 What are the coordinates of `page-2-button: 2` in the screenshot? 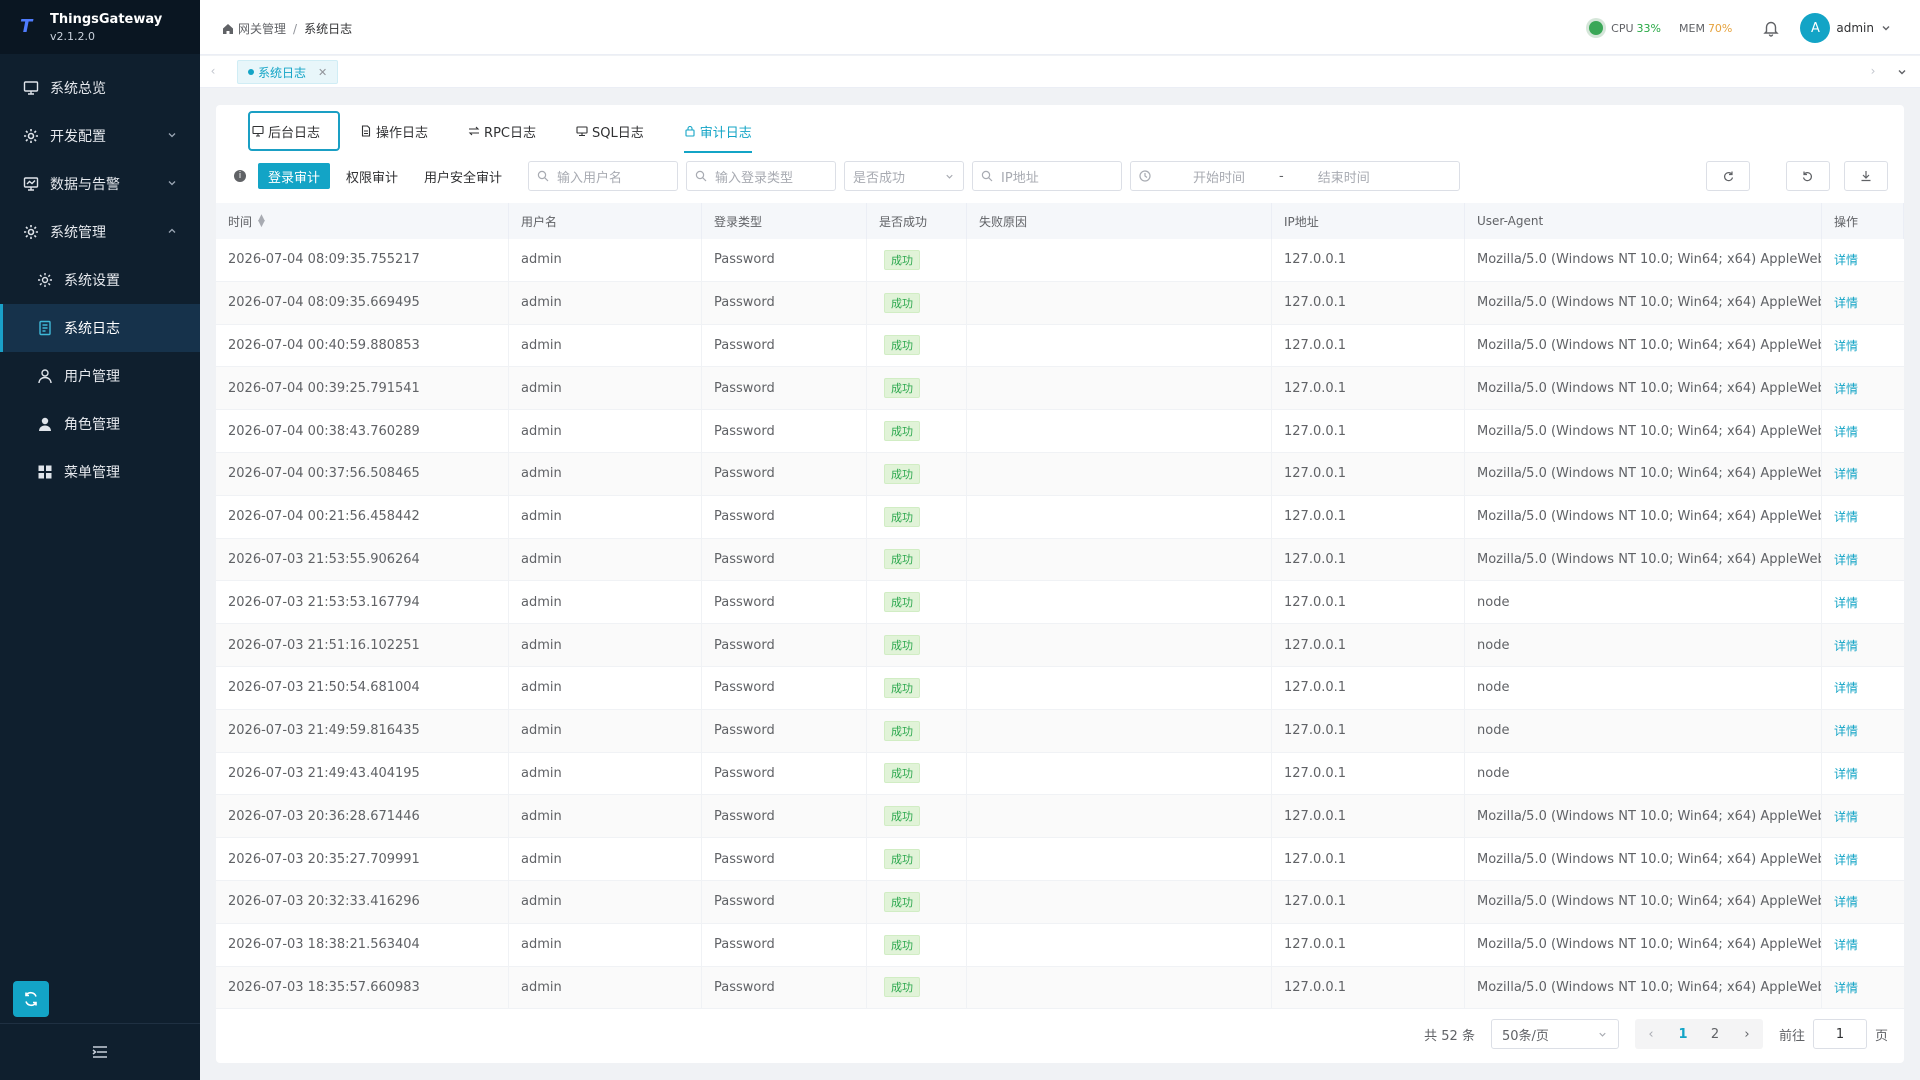 It's located at (1715, 1034).